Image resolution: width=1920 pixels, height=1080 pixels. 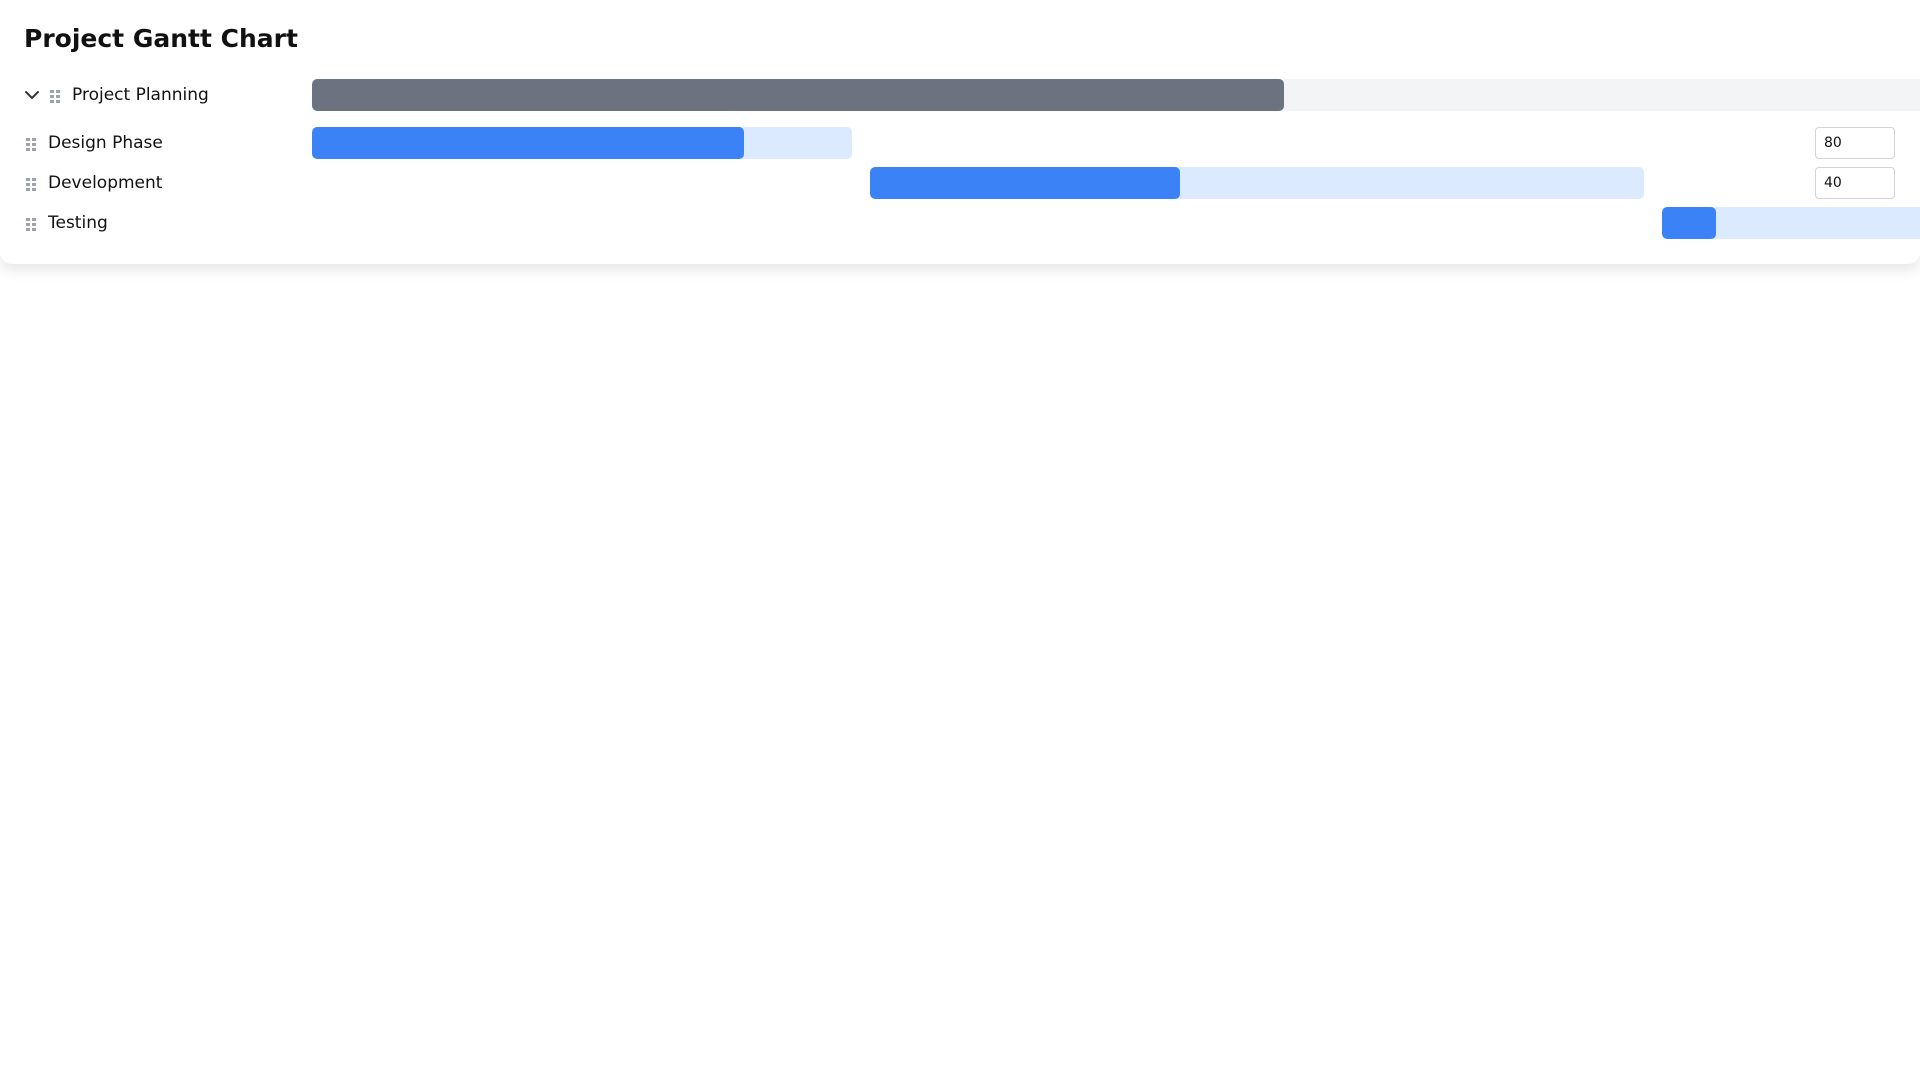 What do you see at coordinates (78, 223) in the screenshot?
I see `task-name: Testing` at bounding box center [78, 223].